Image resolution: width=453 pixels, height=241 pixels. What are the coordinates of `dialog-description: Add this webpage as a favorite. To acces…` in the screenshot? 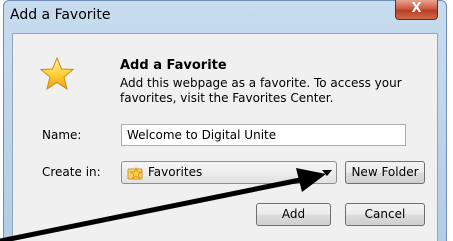 It's located at (261, 90).